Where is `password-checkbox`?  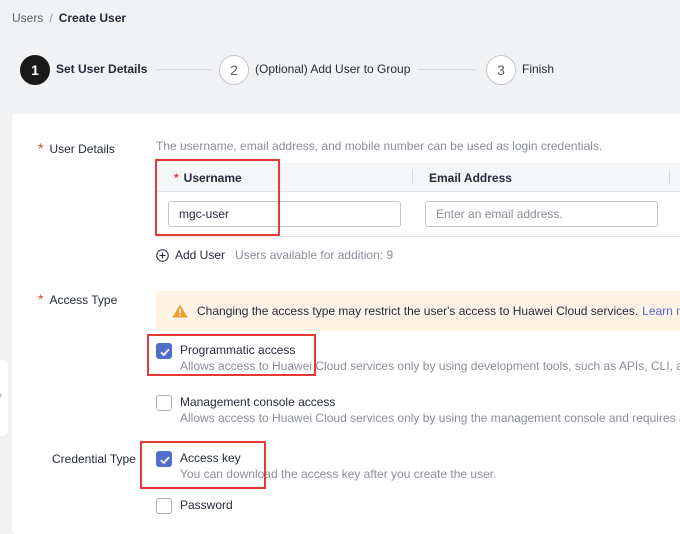
password-checkbox is located at coordinates (164, 506).